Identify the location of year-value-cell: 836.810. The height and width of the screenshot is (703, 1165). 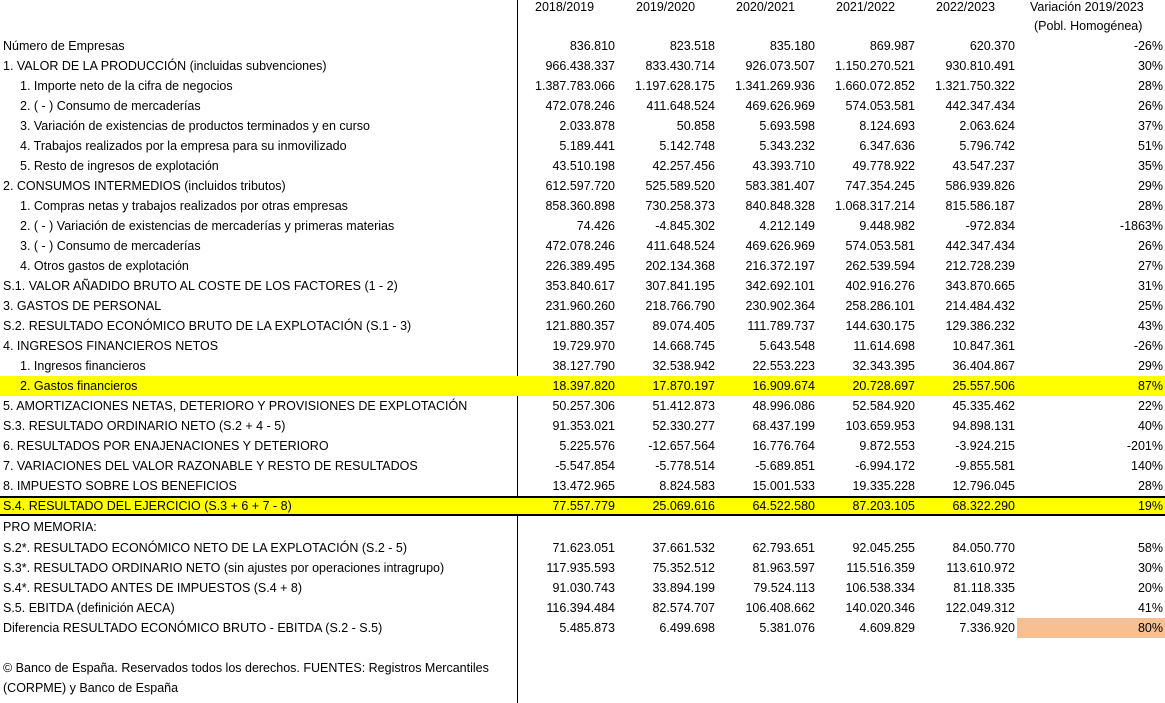
(592, 46).